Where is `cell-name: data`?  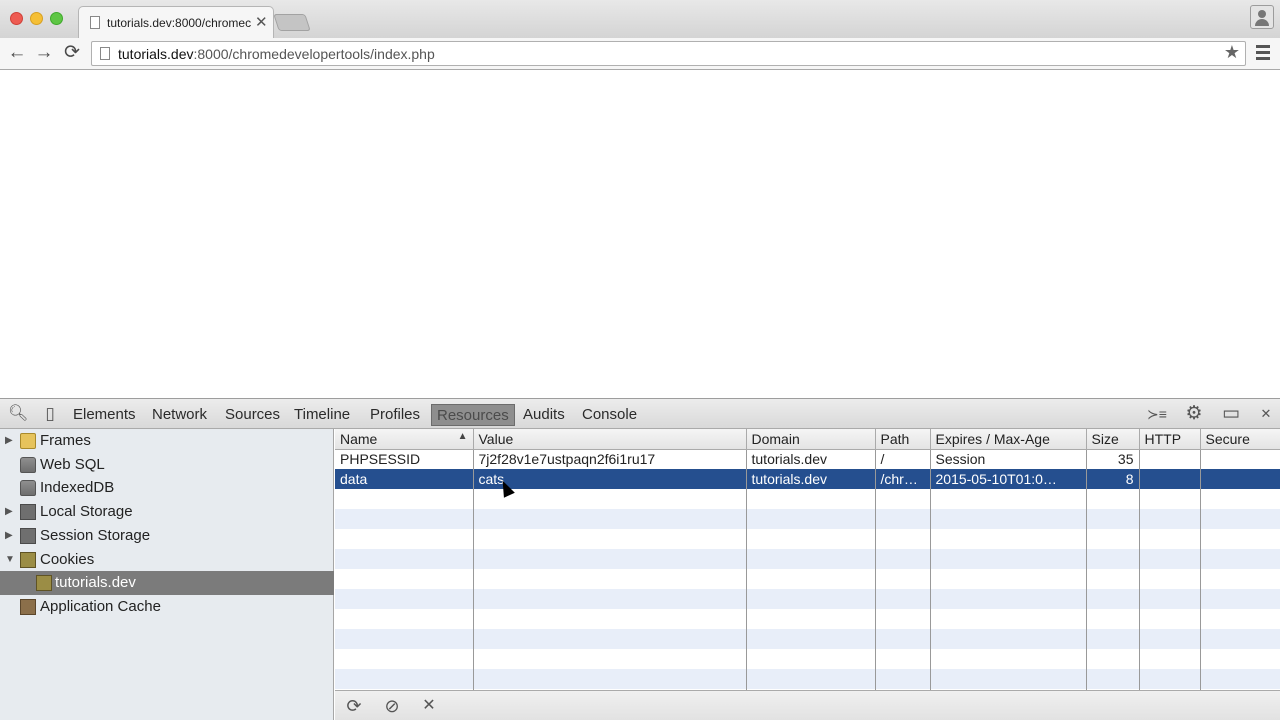
cell-name: data is located at coordinates (404, 479).